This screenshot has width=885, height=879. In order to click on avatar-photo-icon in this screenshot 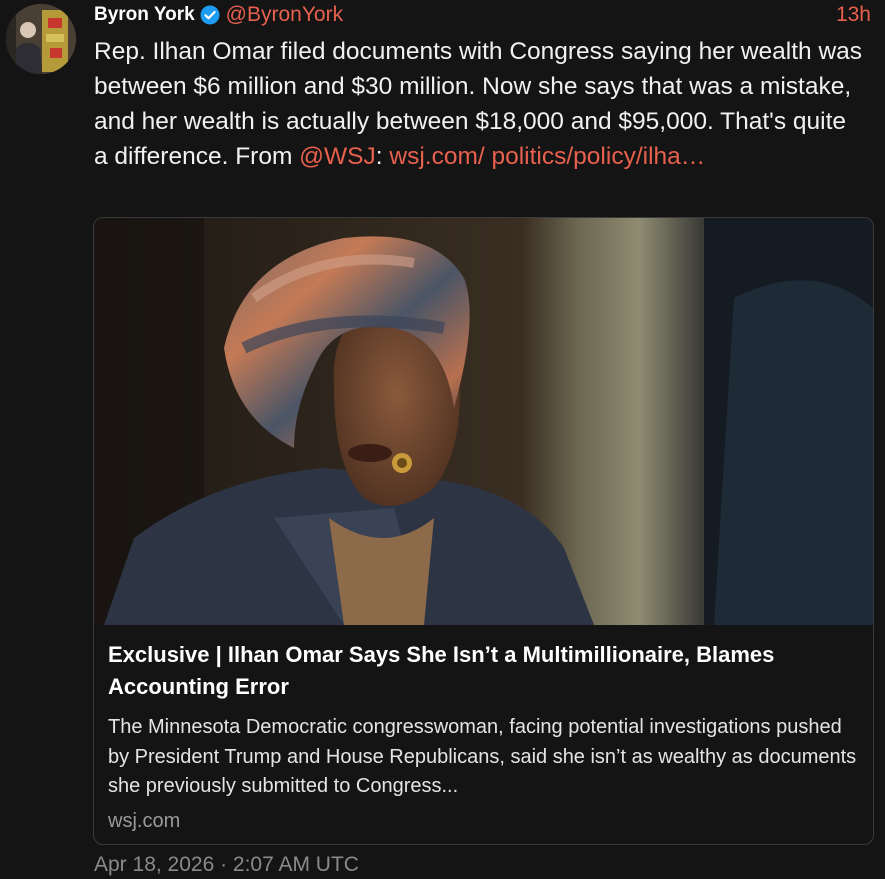, I will do `click(41, 39)`.